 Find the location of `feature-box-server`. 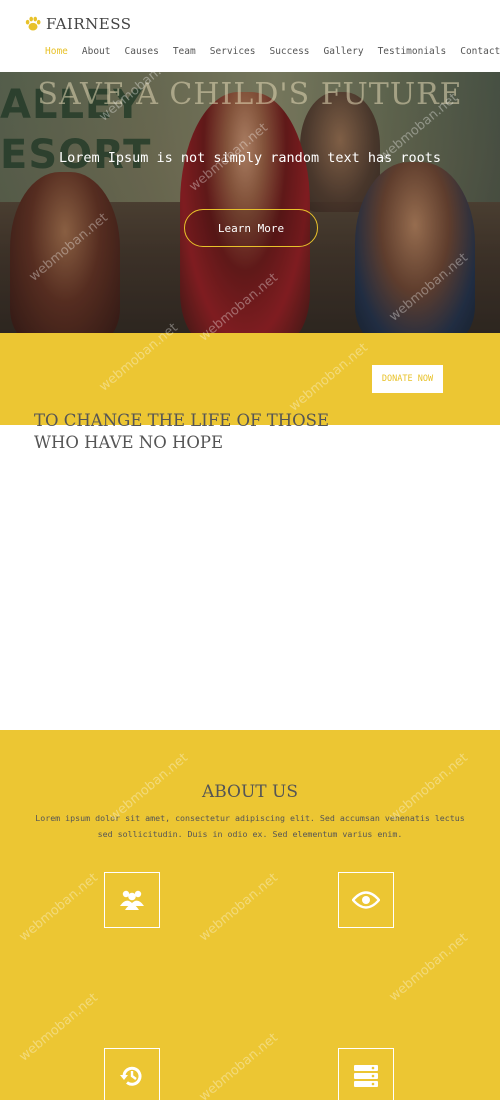

feature-box-server is located at coordinates (366, 1074).